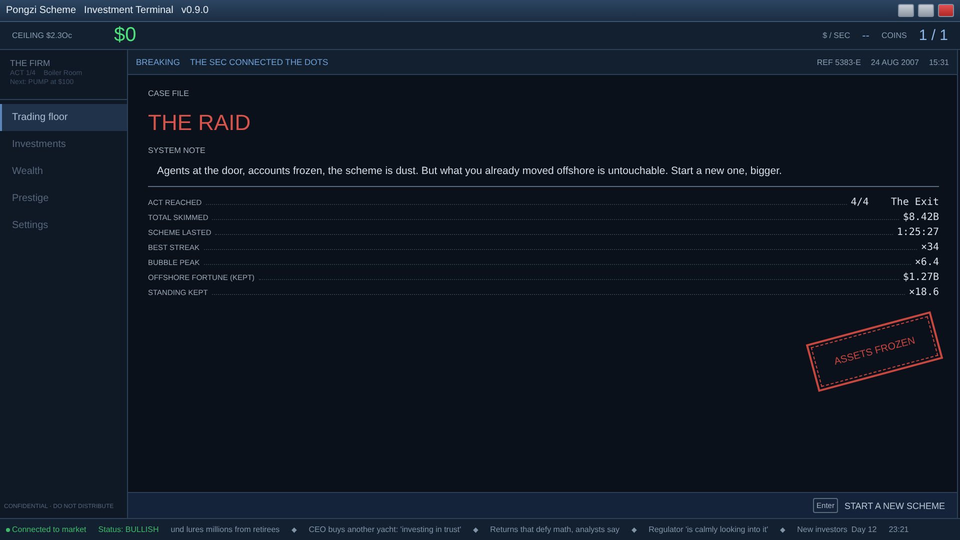 Image resolution: width=960 pixels, height=540 pixels. What do you see at coordinates (929, 247) in the screenshot?
I see `stat-value: ×34` at bounding box center [929, 247].